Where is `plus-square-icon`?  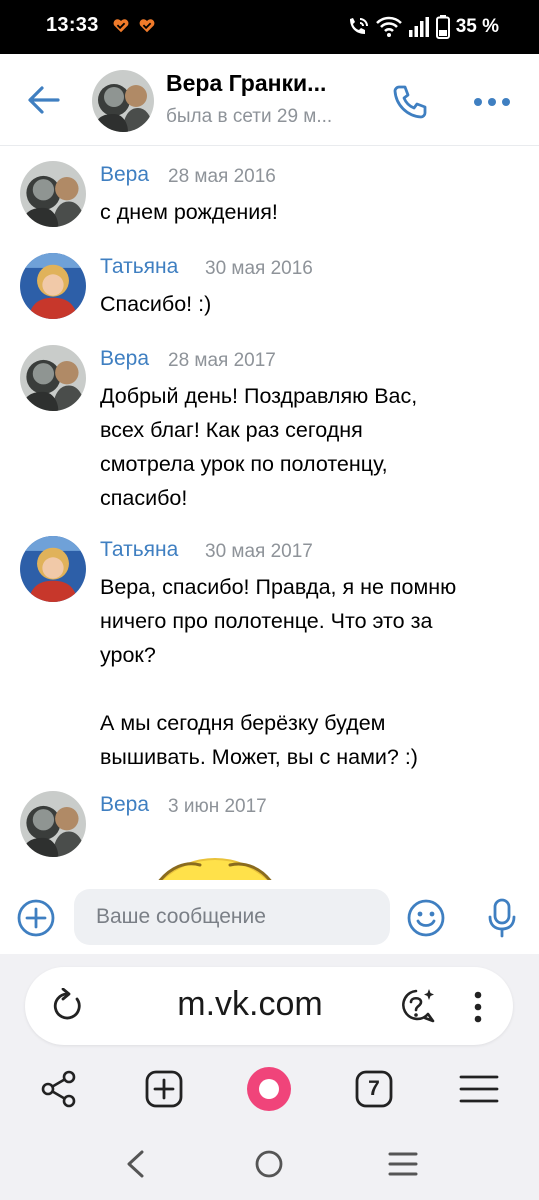
plus-square-icon is located at coordinates (164, 1089).